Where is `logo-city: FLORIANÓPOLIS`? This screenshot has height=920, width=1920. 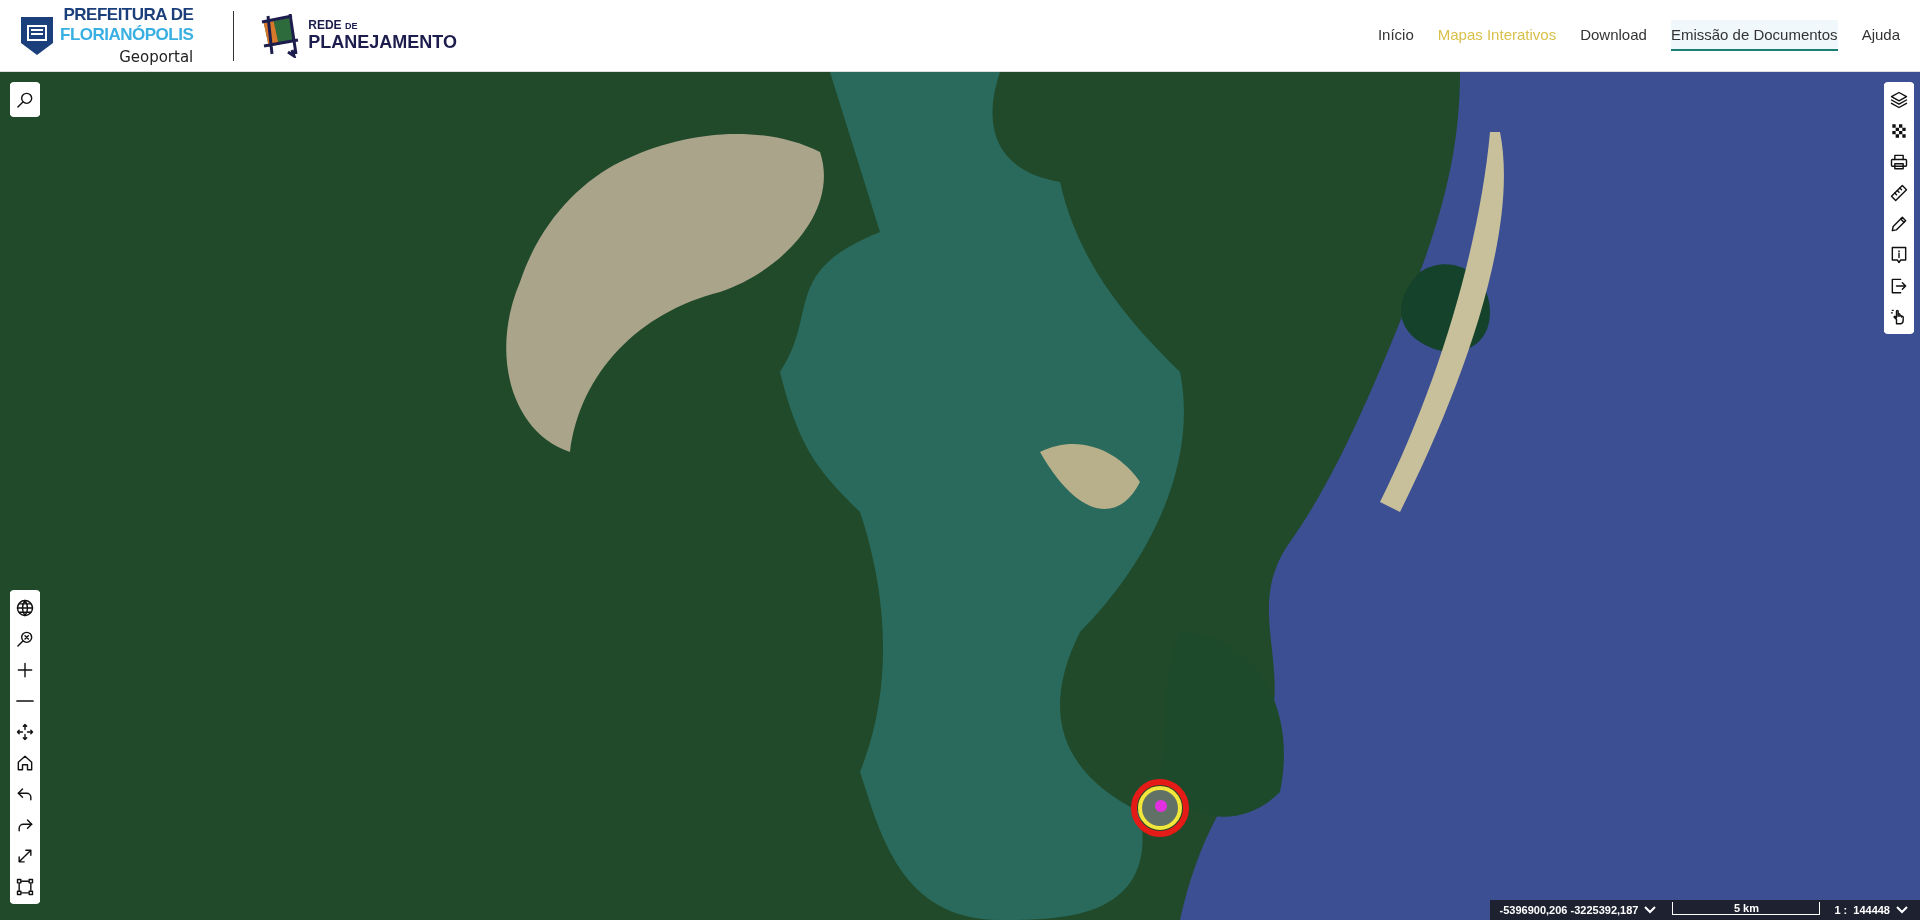
logo-city: FLORIANÓPOLIS is located at coordinates (127, 35).